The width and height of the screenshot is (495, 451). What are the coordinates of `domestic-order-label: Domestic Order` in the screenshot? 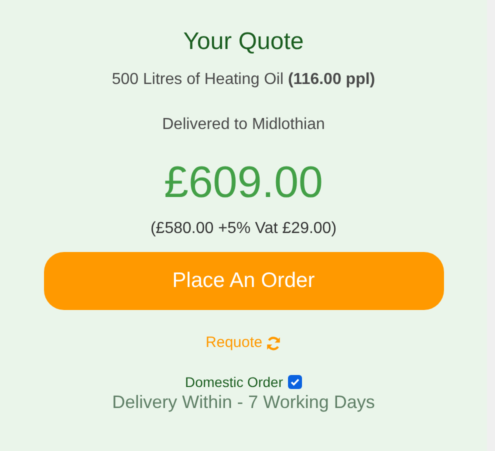 It's located at (234, 382).